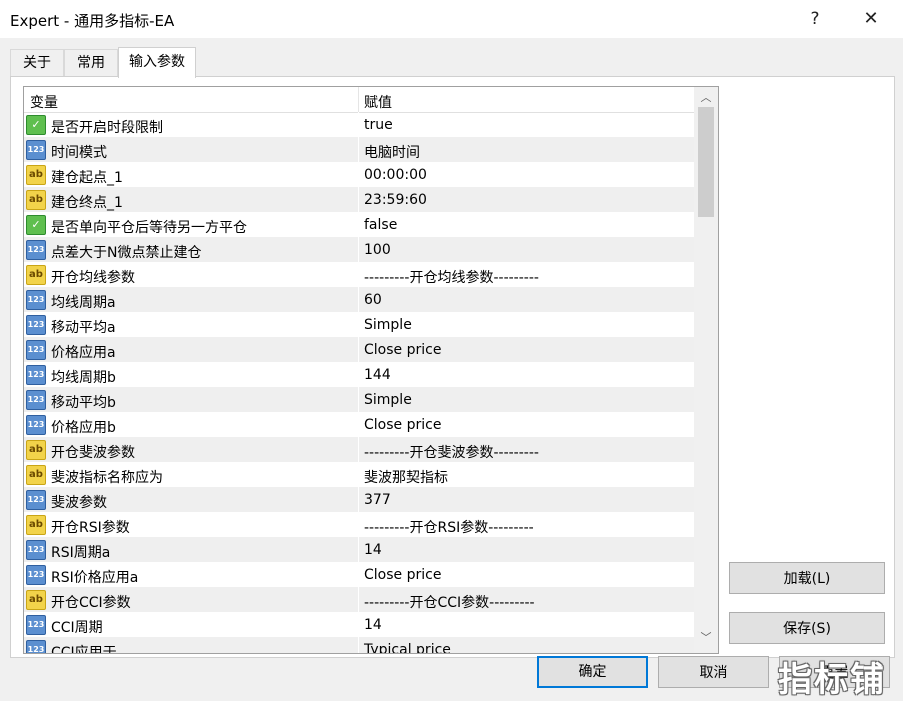 Image resolution: width=903 pixels, height=701 pixels. I want to click on table-row: 123 移动平均a Simple, so click(359, 324).